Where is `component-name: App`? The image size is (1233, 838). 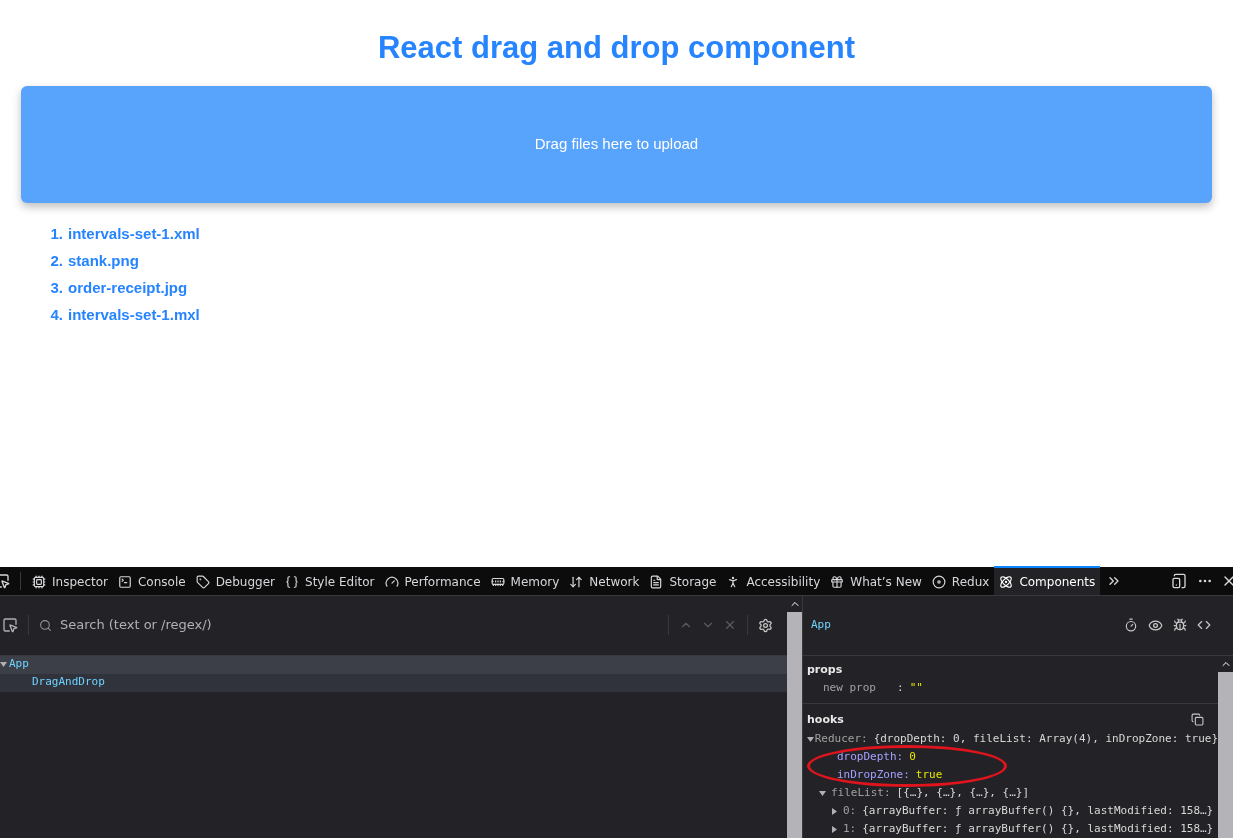 component-name: App is located at coordinates (821, 624).